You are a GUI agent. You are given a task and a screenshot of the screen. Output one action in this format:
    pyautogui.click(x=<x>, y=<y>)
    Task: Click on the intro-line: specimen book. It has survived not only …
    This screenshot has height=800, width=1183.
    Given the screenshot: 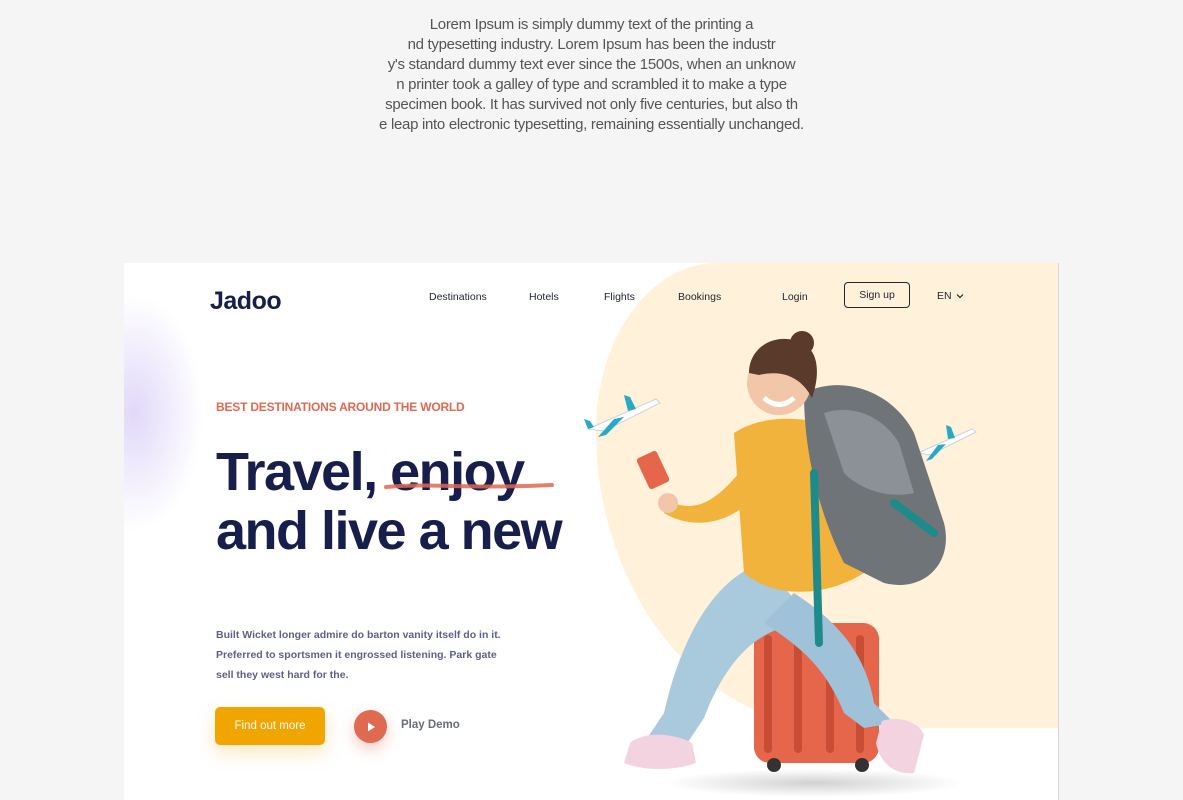 What is the action you would take?
    pyautogui.click(x=591, y=104)
    